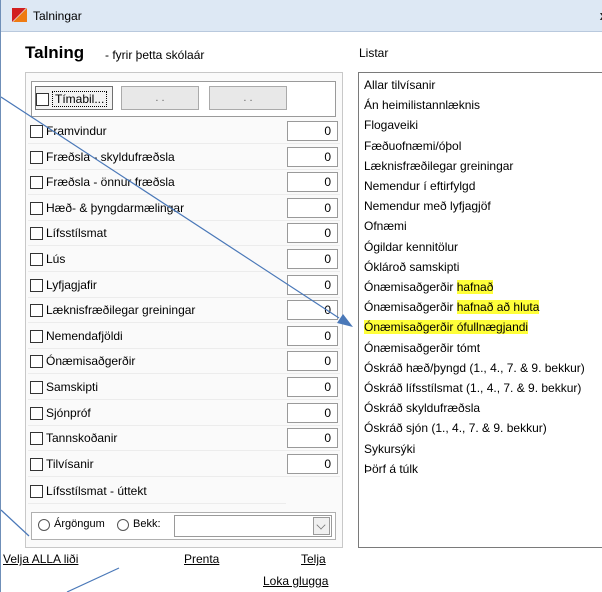  What do you see at coordinates (184, 414) in the screenshot?
I see `count-row: Sjónpróf 0` at bounding box center [184, 414].